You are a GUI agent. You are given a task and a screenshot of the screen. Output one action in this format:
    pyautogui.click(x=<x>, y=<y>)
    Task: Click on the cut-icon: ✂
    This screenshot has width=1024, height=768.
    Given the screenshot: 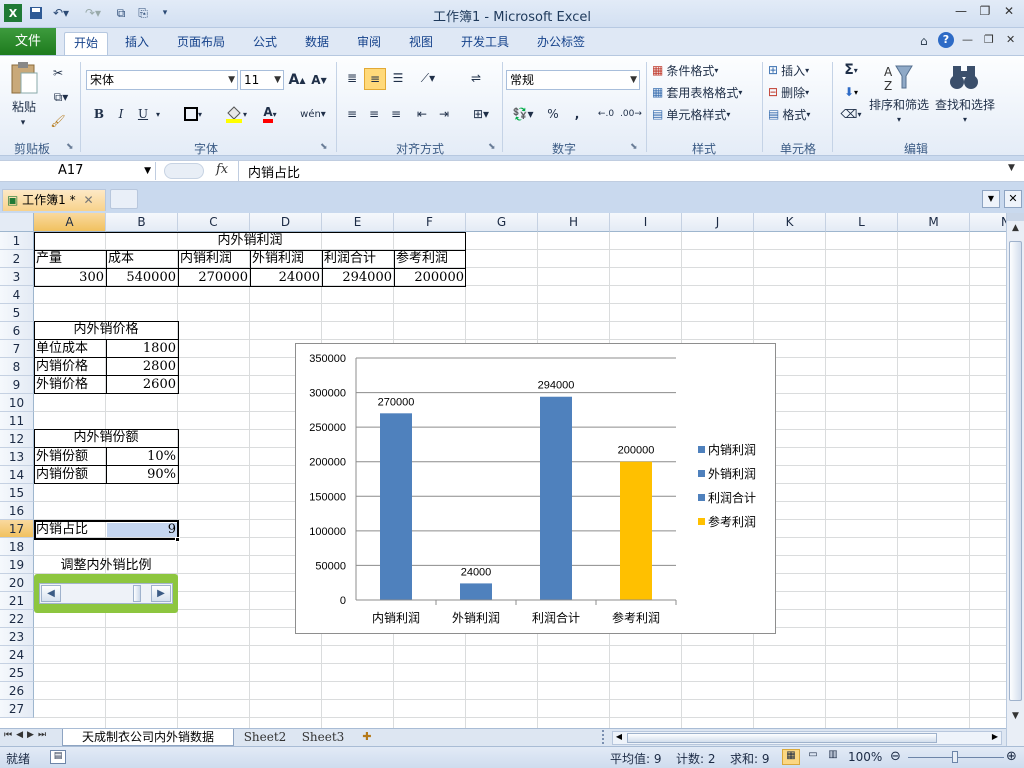 What is the action you would take?
    pyautogui.click(x=58, y=73)
    